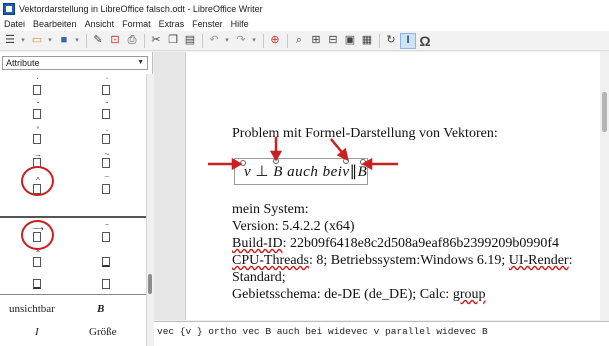  Describe the element at coordinates (107, 259) in the screenshot. I see `underline-symbol` at that location.